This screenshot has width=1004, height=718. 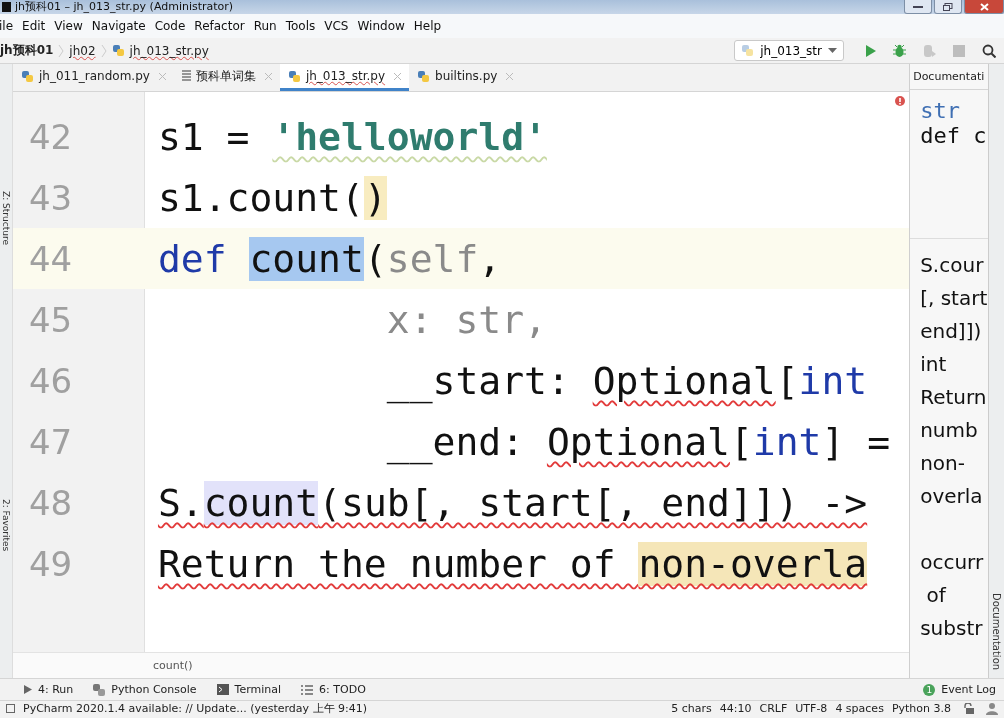 What do you see at coordinates (900, 101) in the screenshot?
I see `error-icon` at bounding box center [900, 101].